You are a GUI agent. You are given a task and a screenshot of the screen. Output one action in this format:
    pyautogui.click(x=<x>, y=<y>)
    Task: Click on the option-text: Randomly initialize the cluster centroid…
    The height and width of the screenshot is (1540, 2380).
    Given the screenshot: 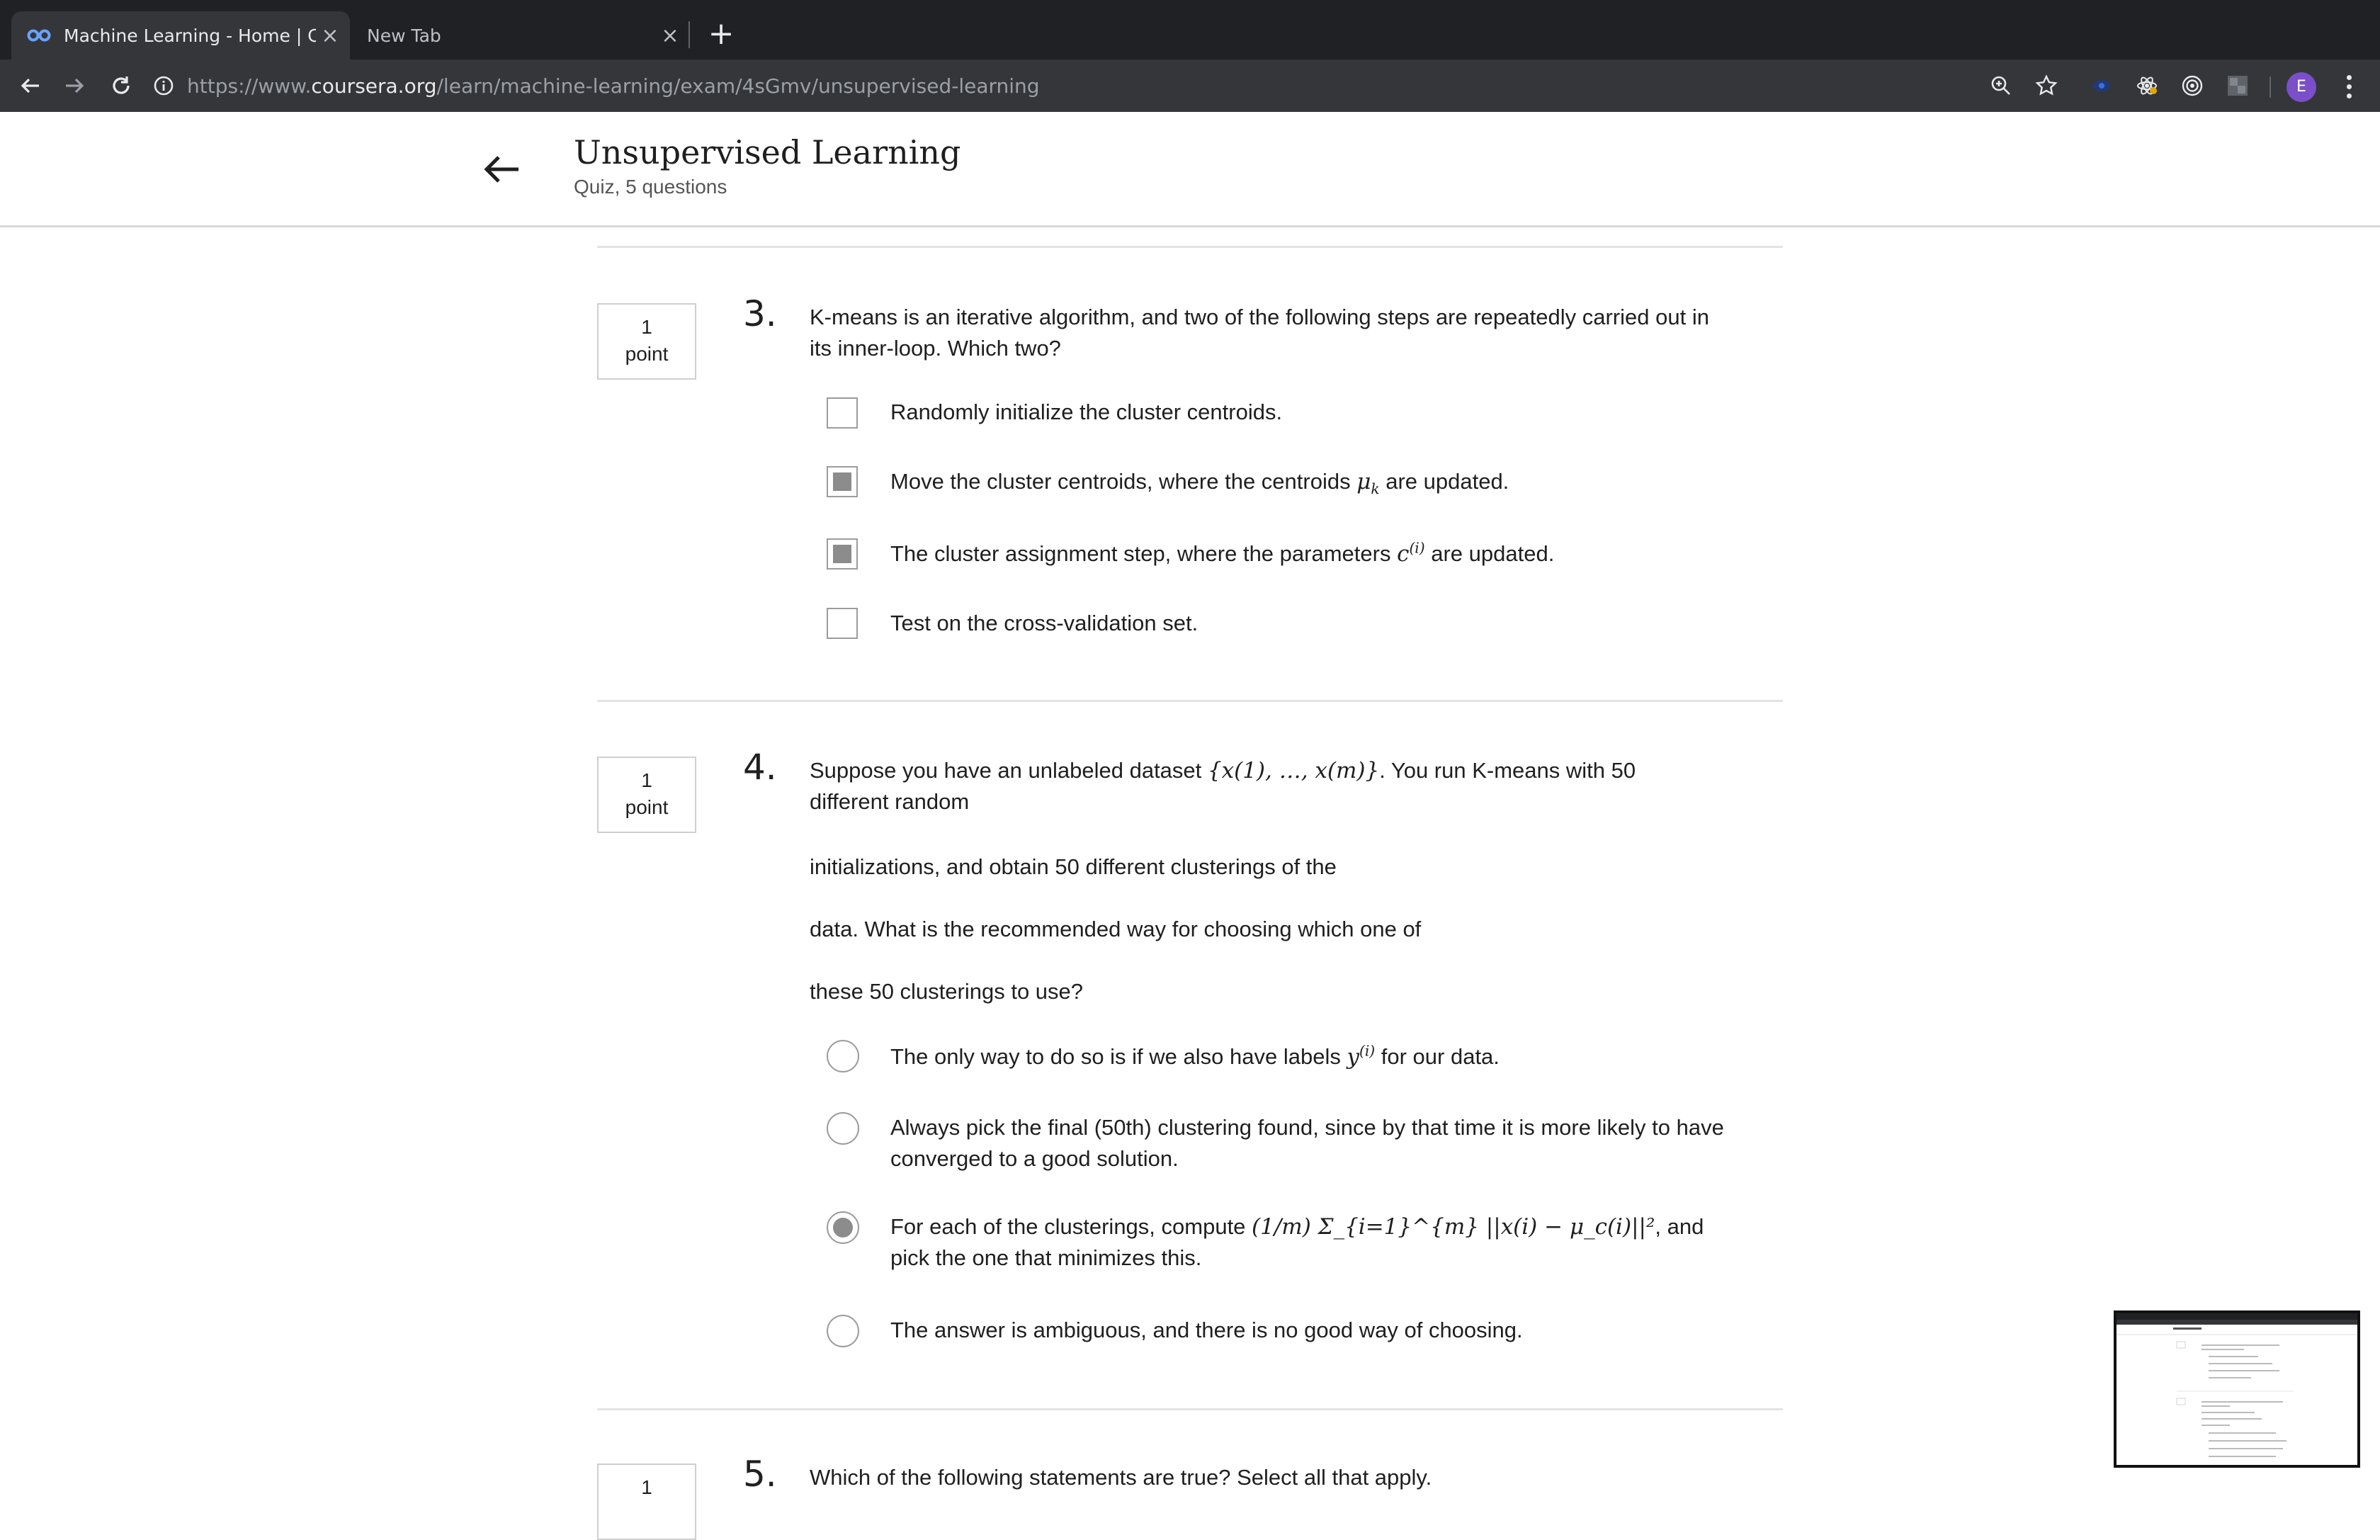 What is the action you would take?
    pyautogui.click(x=1087, y=412)
    